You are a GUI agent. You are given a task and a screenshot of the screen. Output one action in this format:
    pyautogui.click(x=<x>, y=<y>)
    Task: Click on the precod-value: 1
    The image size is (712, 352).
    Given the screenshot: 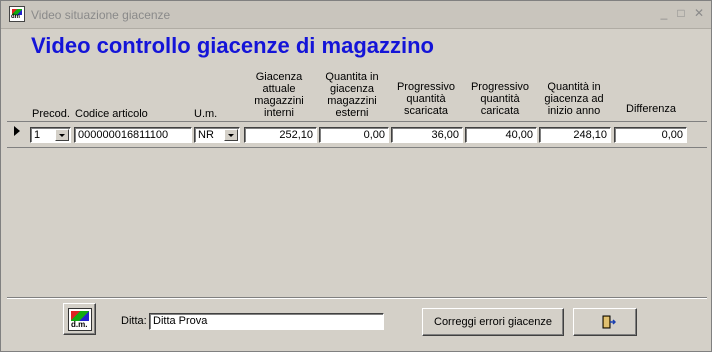 What is the action you would take?
    pyautogui.click(x=37, y=135)
    